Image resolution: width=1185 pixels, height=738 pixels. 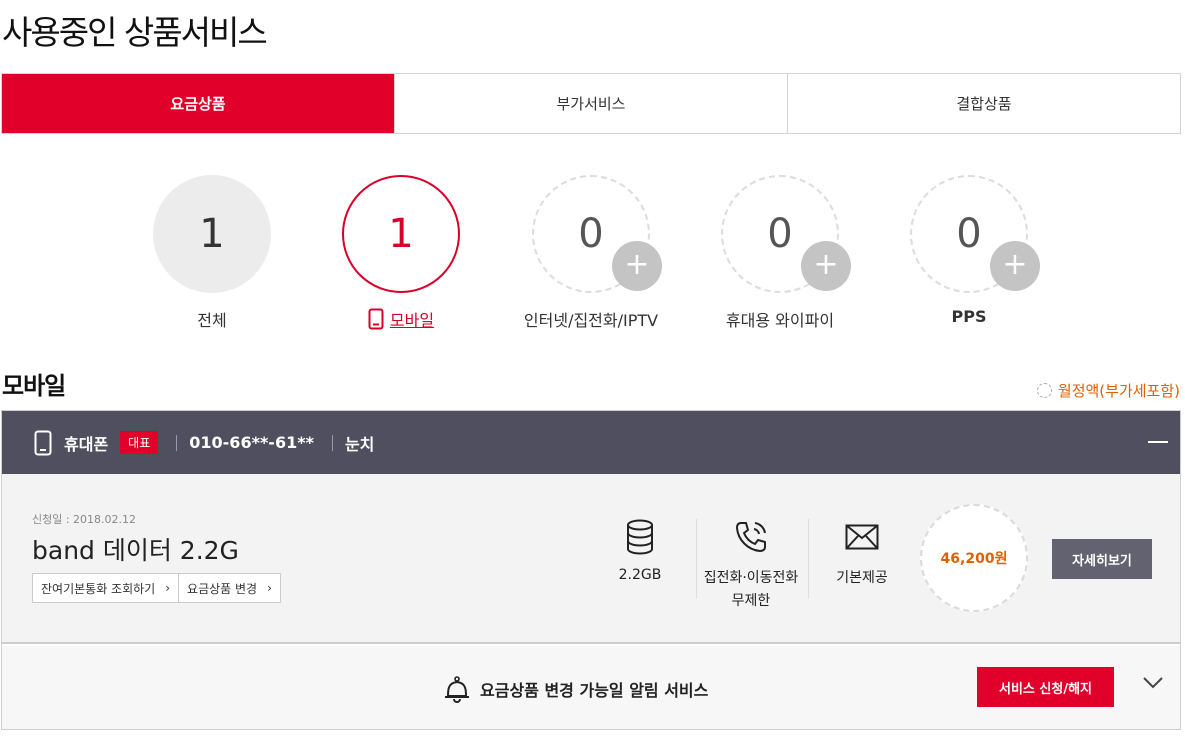 I want to click on monthly-fee-note: 월정액(부가세포함), so click(x=1108, y=390).